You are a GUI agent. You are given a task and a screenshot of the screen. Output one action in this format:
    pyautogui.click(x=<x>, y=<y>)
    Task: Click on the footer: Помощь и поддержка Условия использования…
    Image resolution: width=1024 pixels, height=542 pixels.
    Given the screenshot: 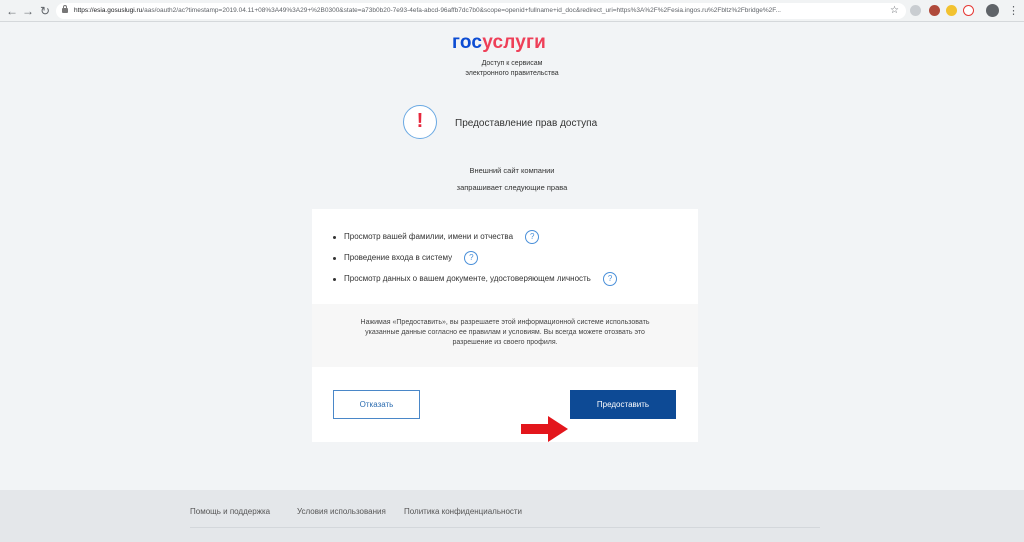 What is the action you would take?
    pyautogui.click(x=512, y=516)
    